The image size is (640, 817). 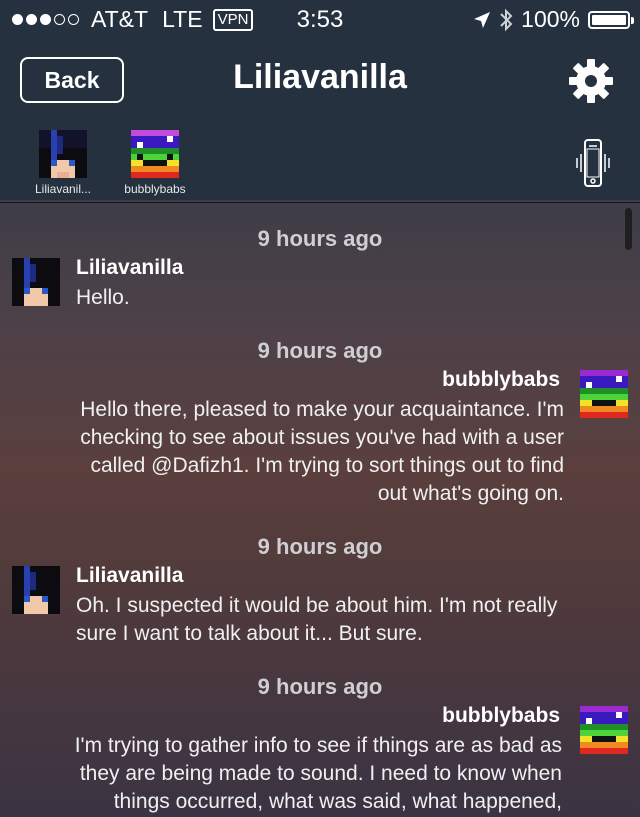 I want to click on page-title: Liliavanilla, so click(x=320, y=77).